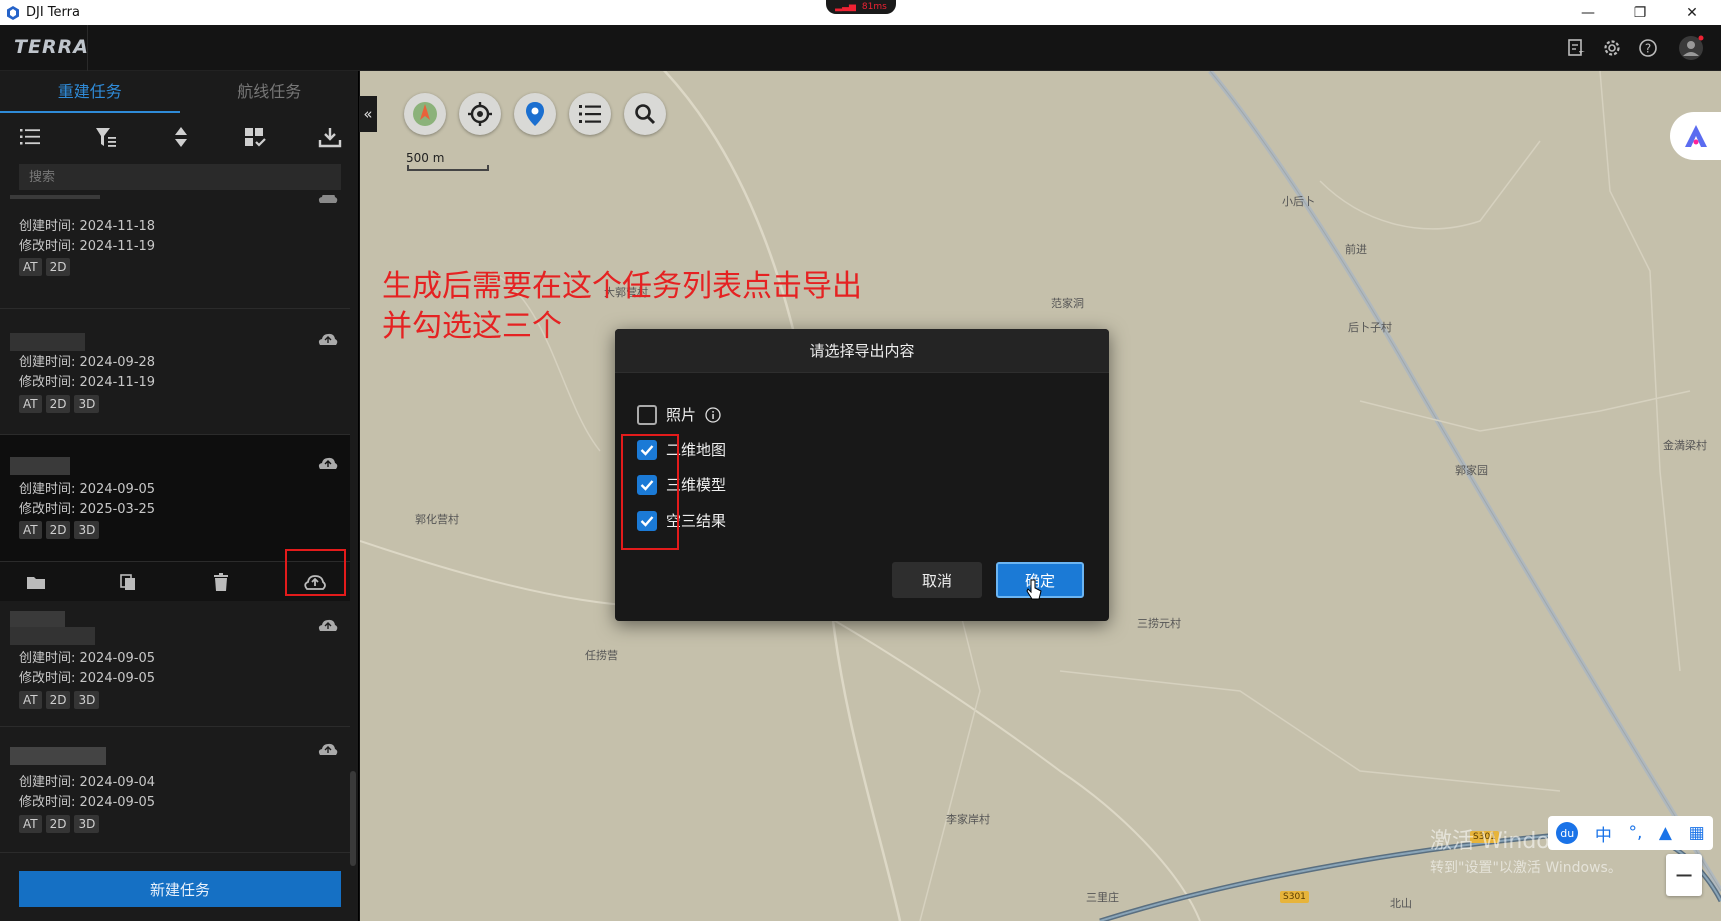 This screenshot has height=921, width=1721. What do you see at coordinates (862, 475) in the screenshot?
I see `export-dialog: 请选择导出内容 照片 二维地图 三维模型 空三结果 取消 确定` at bounding box center [862, 475].